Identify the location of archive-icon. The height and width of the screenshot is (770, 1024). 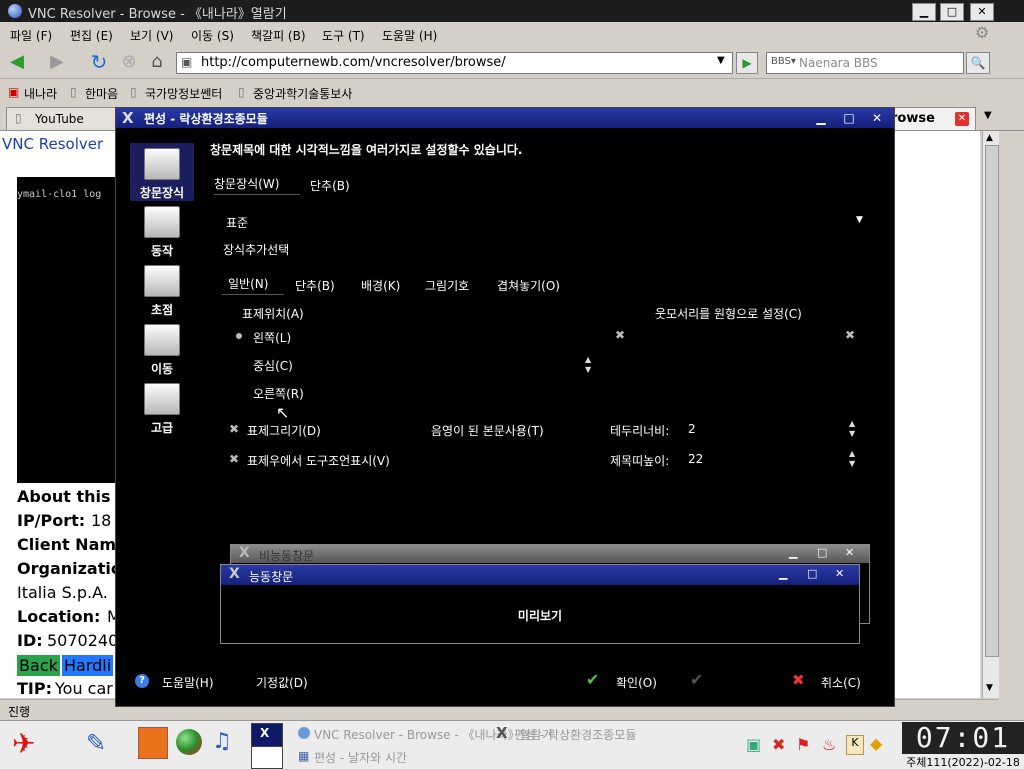
(153, 743).